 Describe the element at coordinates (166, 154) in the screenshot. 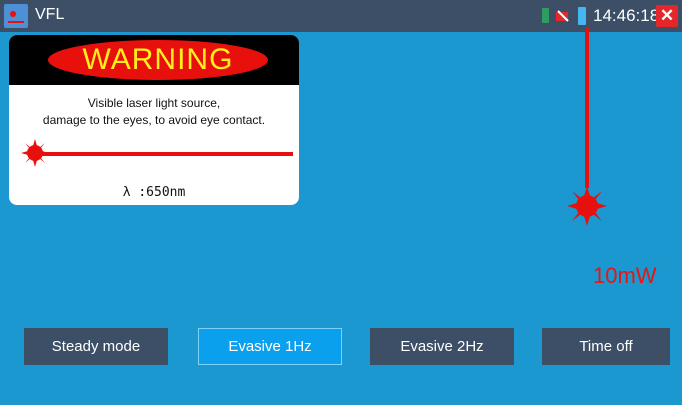

I see `laser-beam-horizontal` at that location.